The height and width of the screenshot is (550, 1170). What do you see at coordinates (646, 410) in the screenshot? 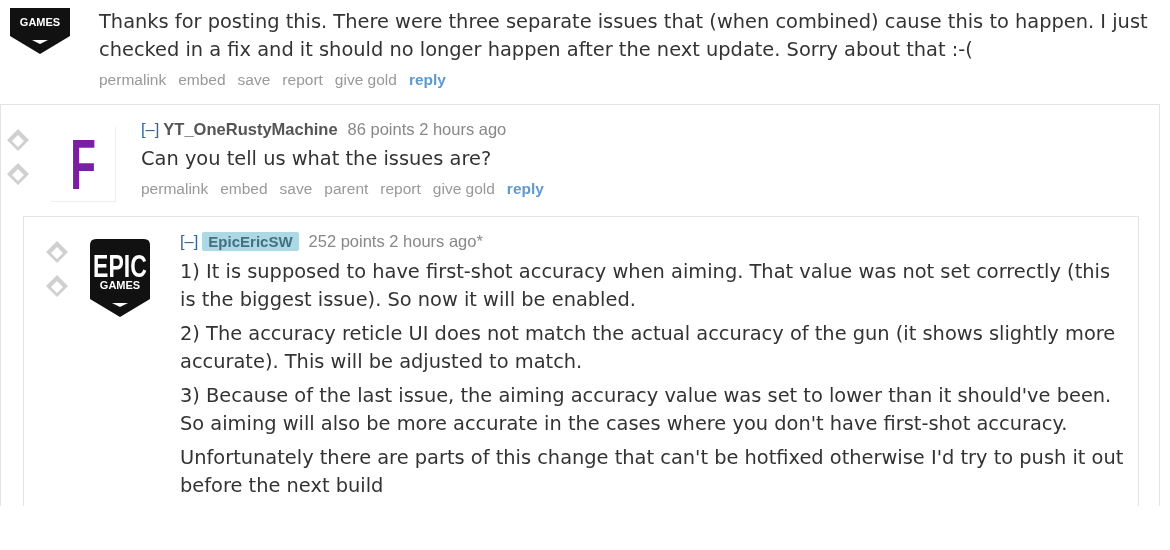
I see `comment-text: 3) Because of the last issue, the aiming accuracy value was set to lower than it should've been. So aiming will also be more accurate in the cases where you don't have first-shot accuracy.` at bounding box center [646, 410].